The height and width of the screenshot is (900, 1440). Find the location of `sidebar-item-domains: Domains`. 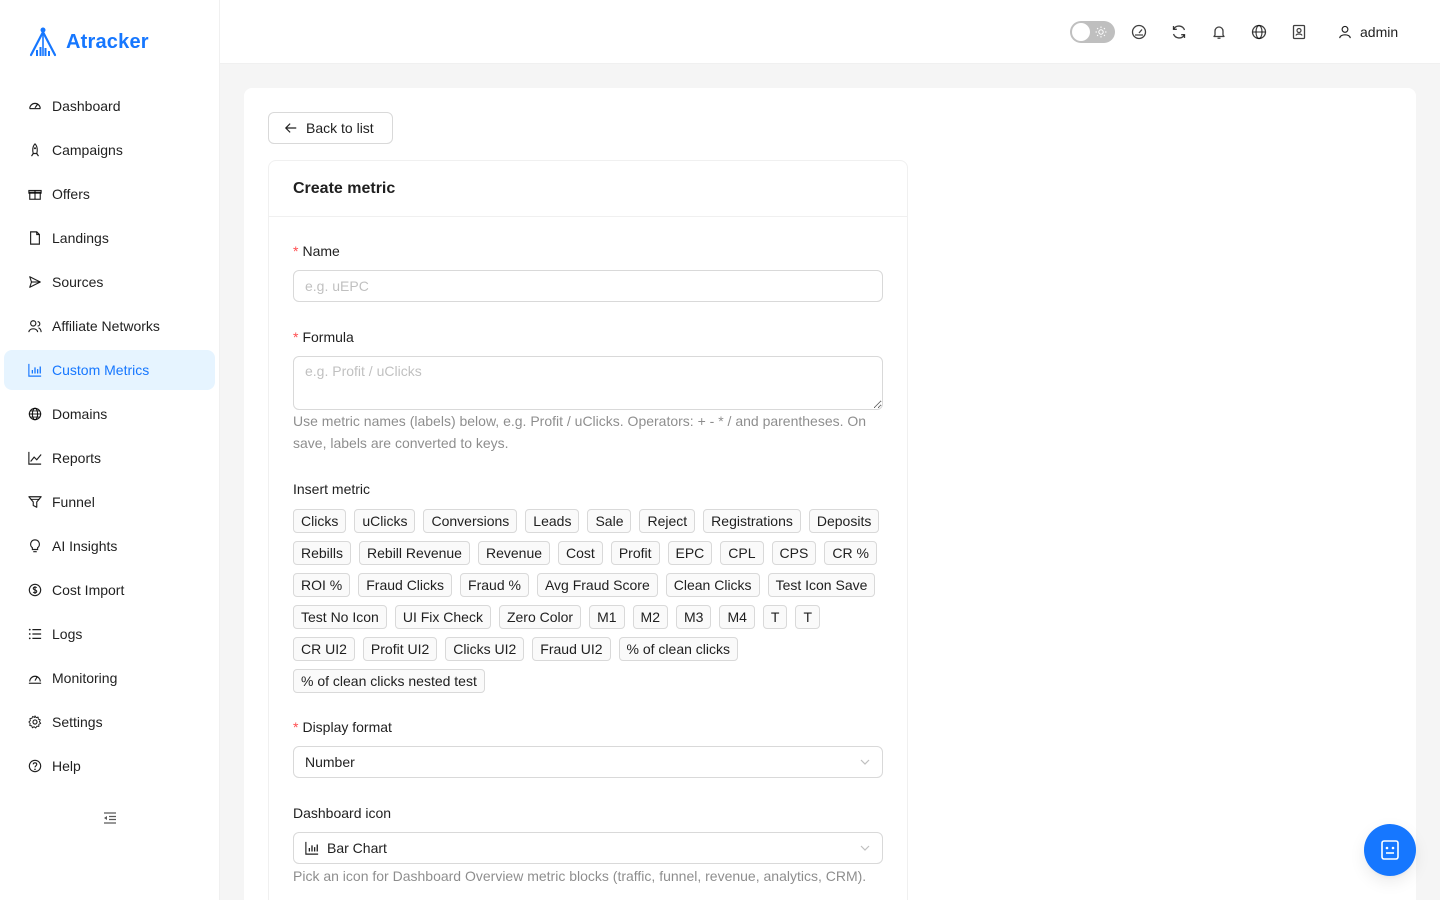

sidebar-item-domains: Domains is located at coordinates (109, 414).